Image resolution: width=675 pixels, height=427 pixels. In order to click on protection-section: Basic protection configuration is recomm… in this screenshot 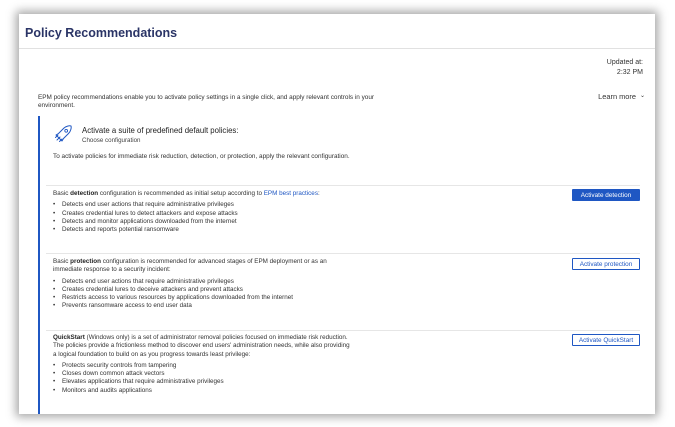, I will do `click(203, 284)`.